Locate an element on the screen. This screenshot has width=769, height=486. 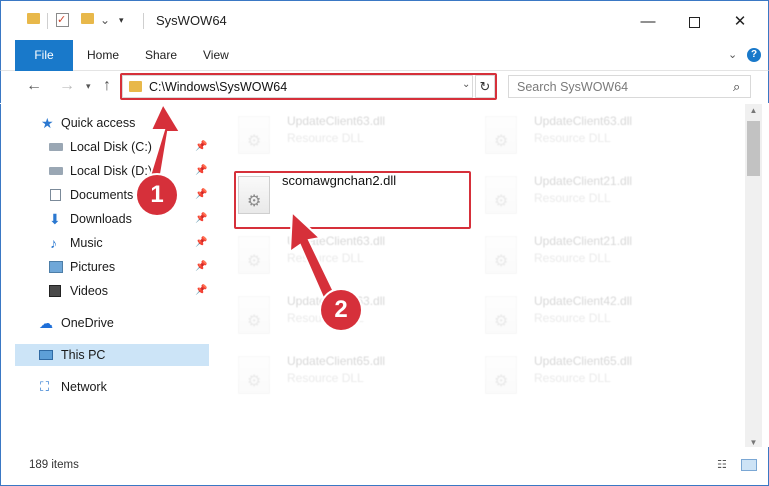
ribbon: File Home Share View ⌄ ? is located at coordinates (384, 55).